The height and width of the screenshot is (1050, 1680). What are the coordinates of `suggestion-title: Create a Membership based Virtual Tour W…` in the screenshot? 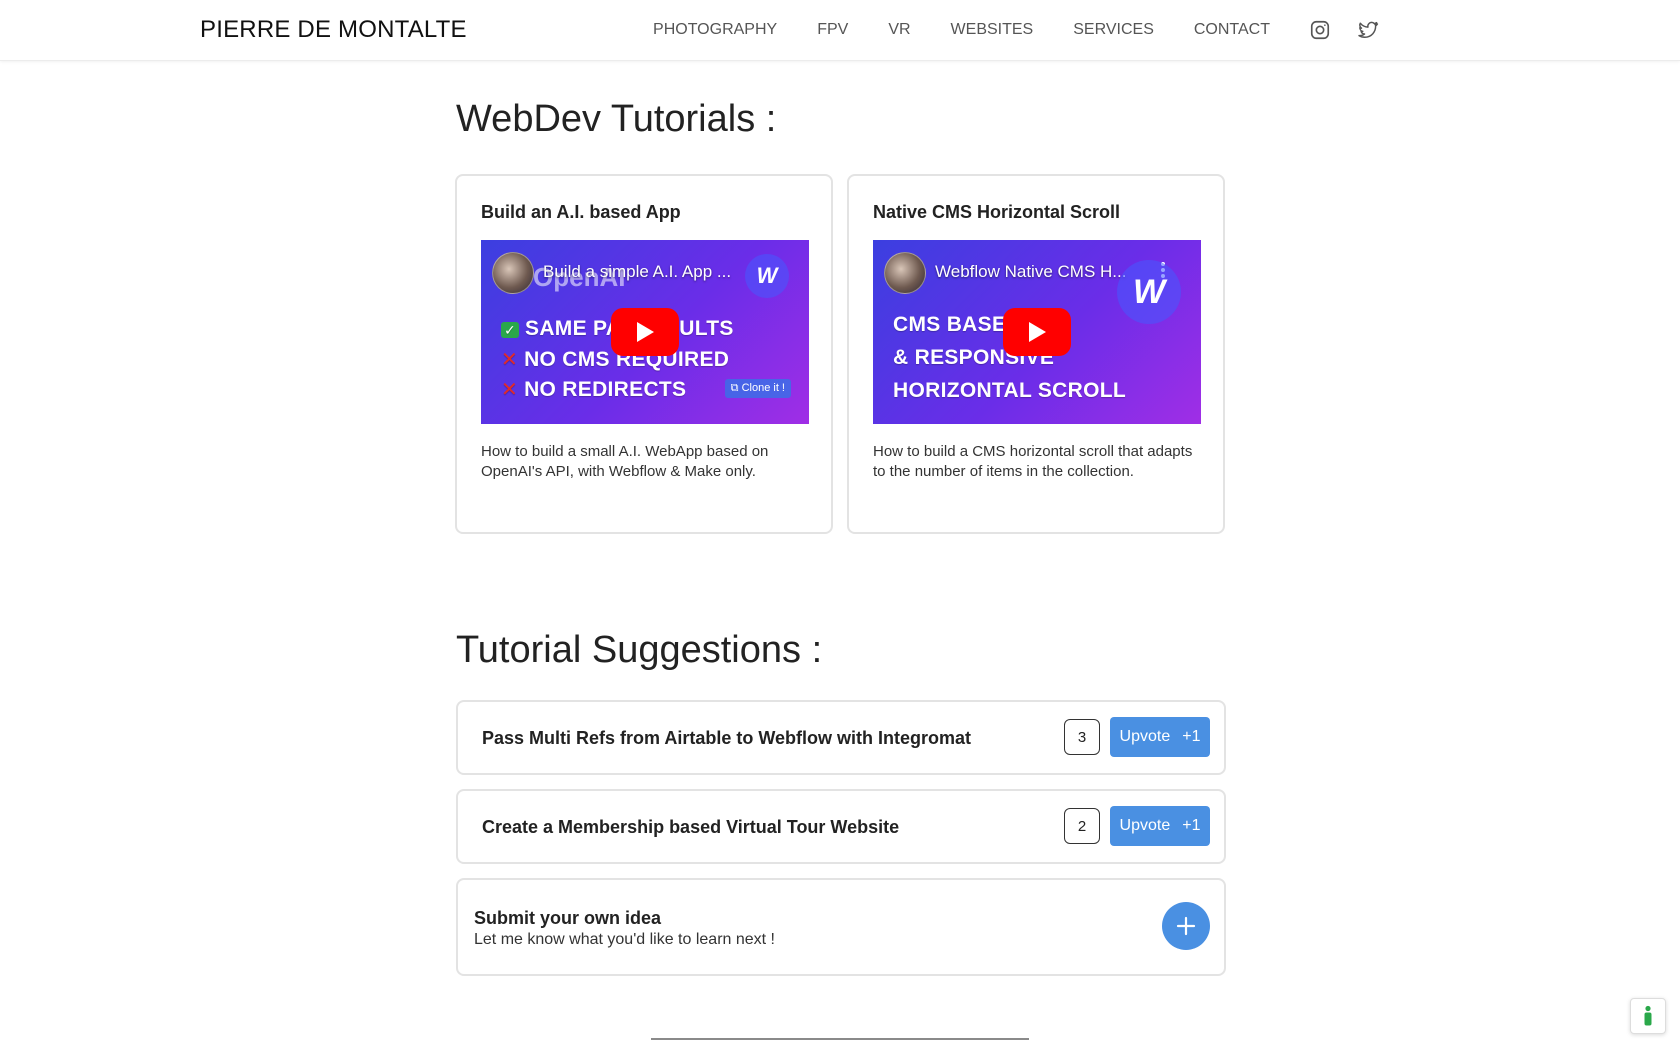 It's located at (691, 827).